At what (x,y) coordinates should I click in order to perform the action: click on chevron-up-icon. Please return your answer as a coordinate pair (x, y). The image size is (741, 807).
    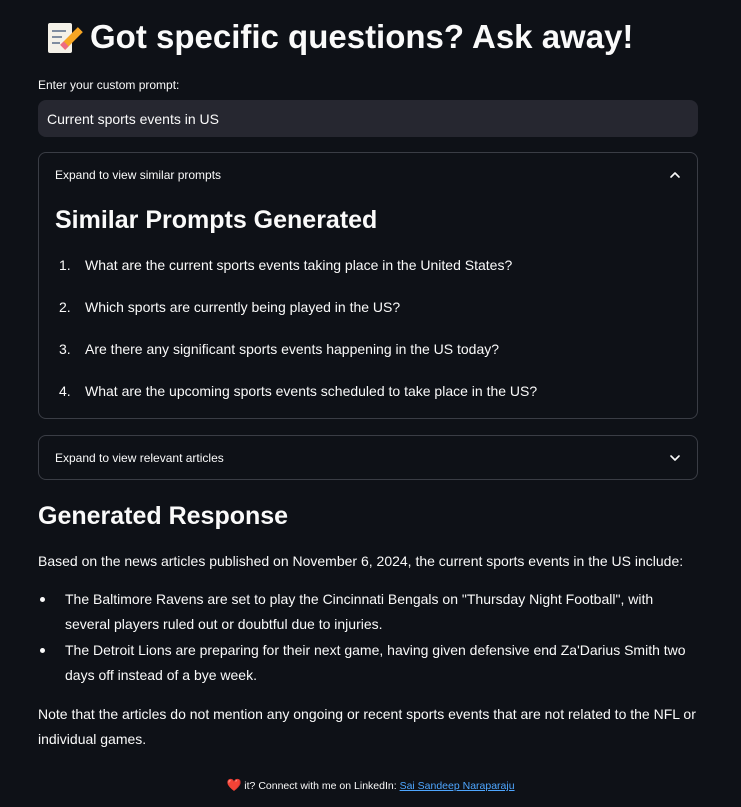
    Looking at the image, I should click on (675, 175).